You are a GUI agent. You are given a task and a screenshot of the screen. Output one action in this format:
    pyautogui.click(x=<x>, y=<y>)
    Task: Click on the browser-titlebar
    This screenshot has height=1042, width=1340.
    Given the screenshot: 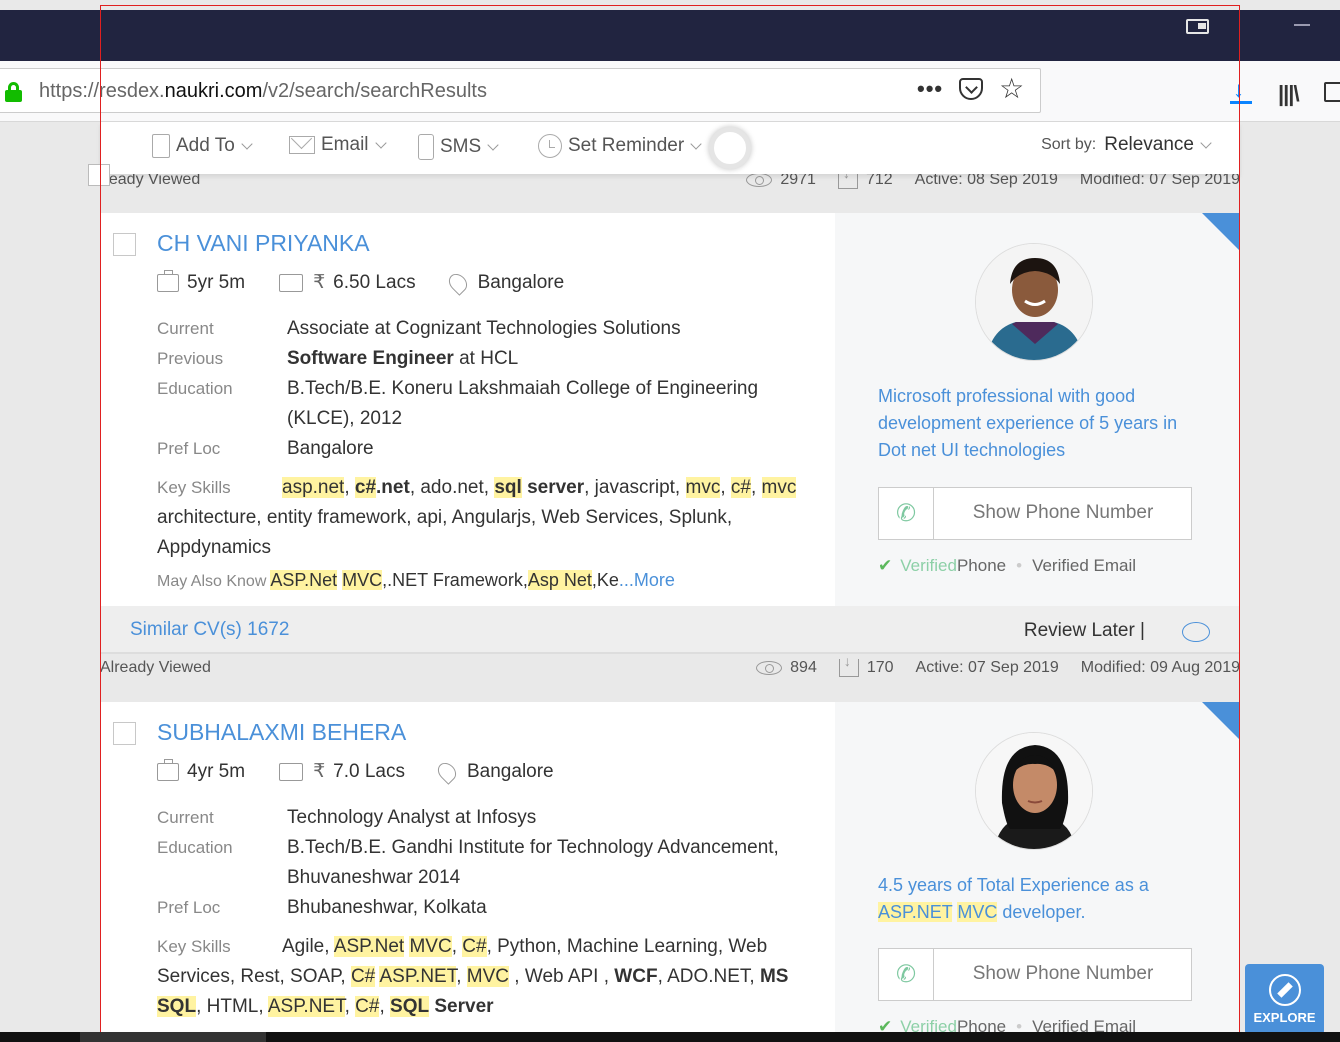 What is the action you would take?
    pyautogui.click(x=670, y=35)
    